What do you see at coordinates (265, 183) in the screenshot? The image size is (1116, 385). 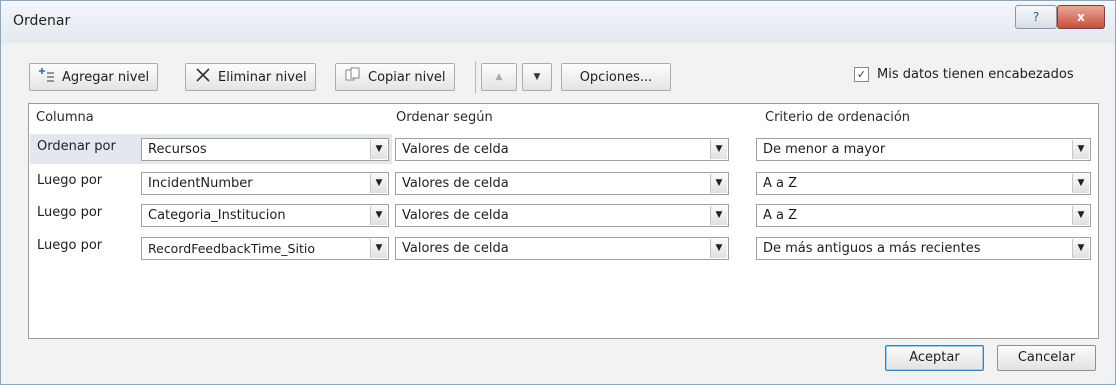 I see `column-select: IncidentNumber ▼` at bounding box center [265, 183].